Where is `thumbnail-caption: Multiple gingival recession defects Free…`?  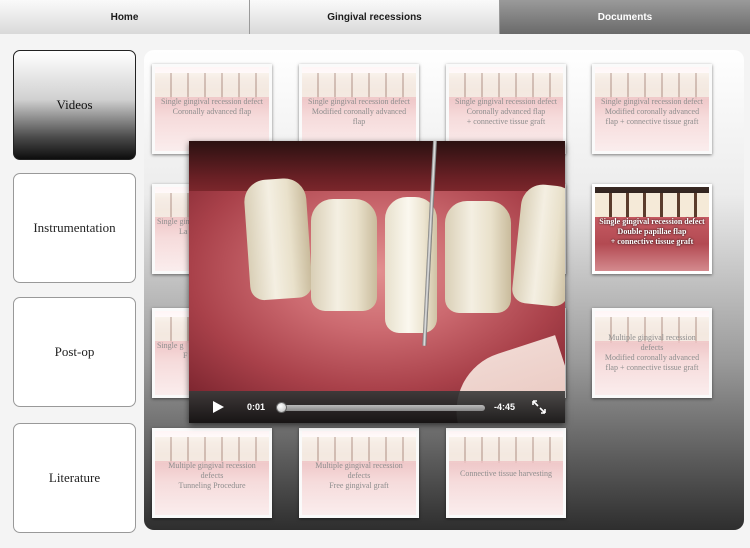
thumbnail-caption: Multiple gingival recession defects Free… is located at coordinates (359, 475).